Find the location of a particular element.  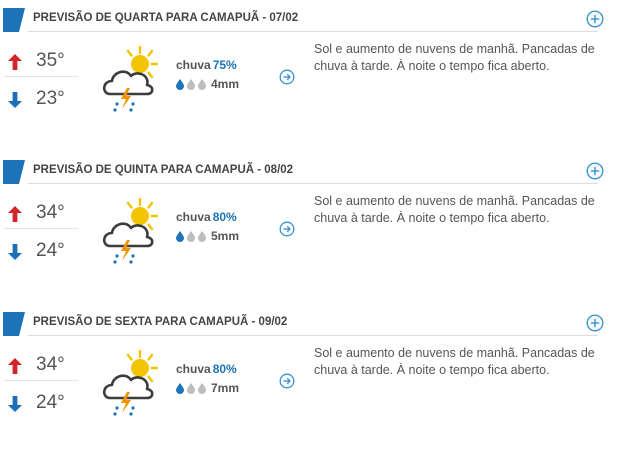

rain-amount: 4mm is located at coordinates (225, 84).